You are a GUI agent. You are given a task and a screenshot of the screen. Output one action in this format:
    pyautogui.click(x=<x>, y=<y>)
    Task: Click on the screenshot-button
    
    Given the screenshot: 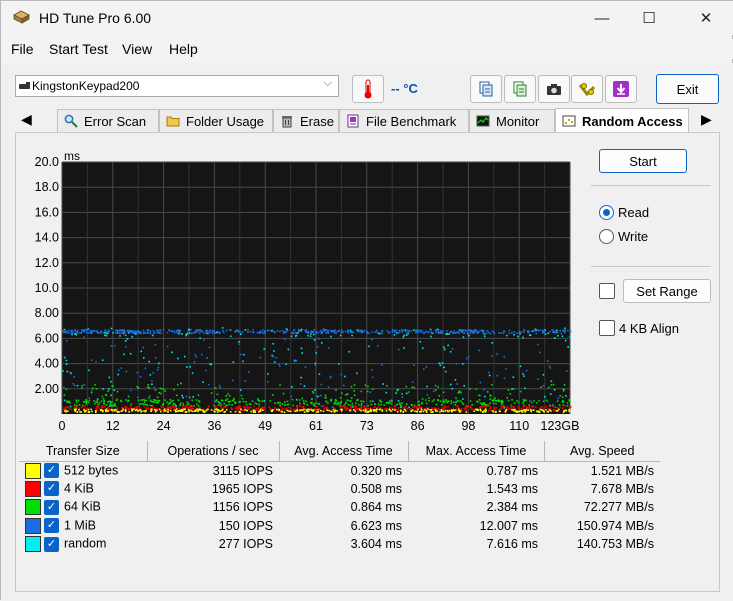 What is the action you would take?
    pyautogui.click(x=554, y=89)
    